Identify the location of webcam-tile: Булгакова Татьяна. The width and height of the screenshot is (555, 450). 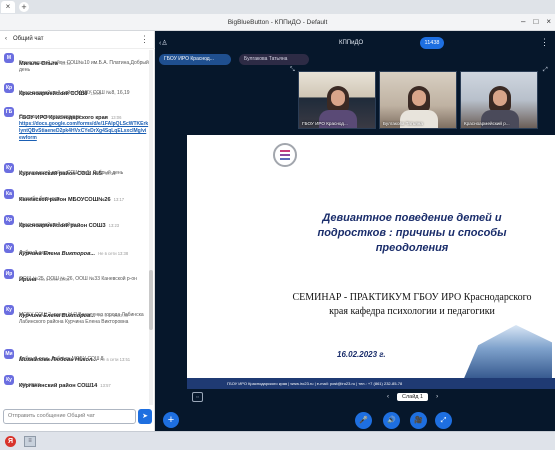
(418, 100).